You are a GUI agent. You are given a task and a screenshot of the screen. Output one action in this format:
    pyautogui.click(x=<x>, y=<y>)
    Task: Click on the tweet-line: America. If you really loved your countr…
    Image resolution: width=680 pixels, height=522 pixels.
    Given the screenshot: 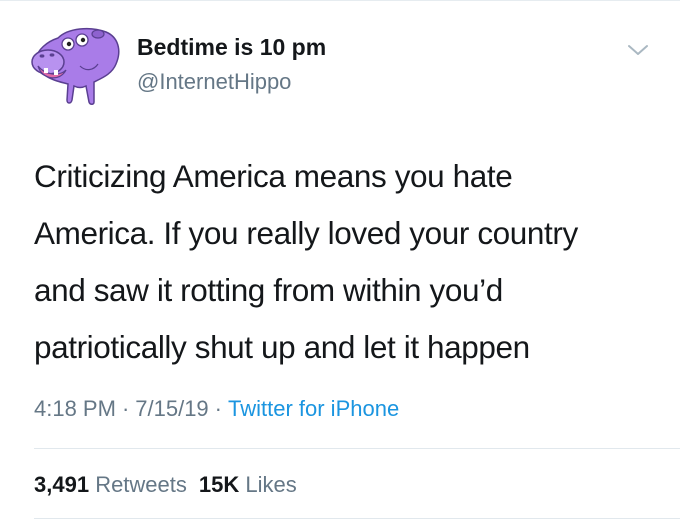 What is the action you would take?
    pyautogui.click(x=306, y=233)
    